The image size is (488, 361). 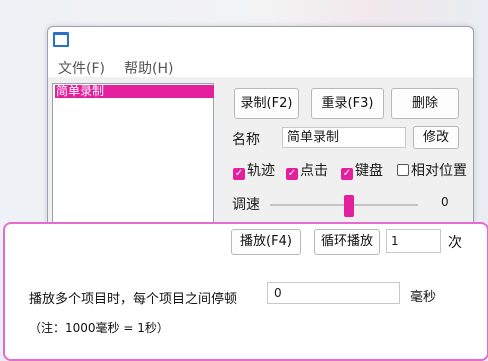 I want to click on loop-count-unit: 次, so click(x=455, y=243).